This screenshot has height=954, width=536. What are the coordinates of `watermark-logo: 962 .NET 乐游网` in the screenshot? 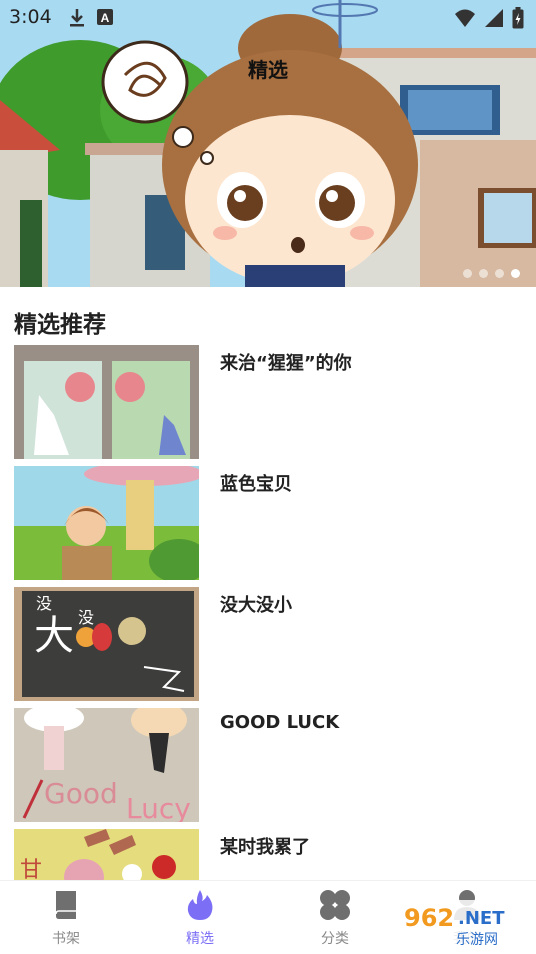 It's located at (464, 925).